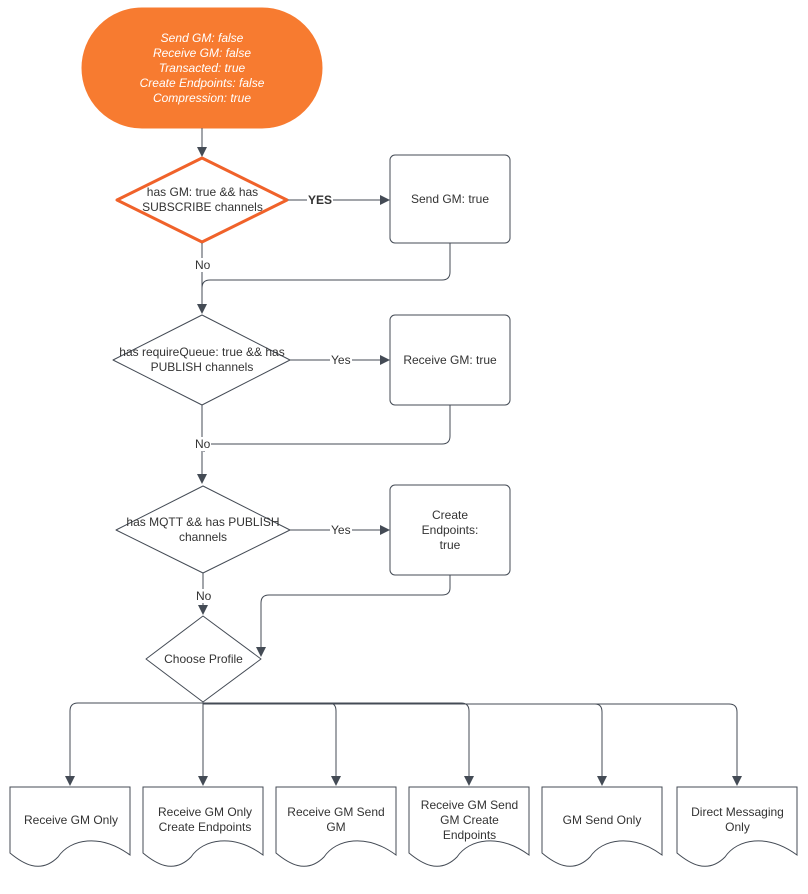 The width and height of the screenshot is (808, 894). What do you see at coordinates (71, 819) in the screenshot?
I see `profile-1-label: Receive GM Only` at bounding box center [71, 819].